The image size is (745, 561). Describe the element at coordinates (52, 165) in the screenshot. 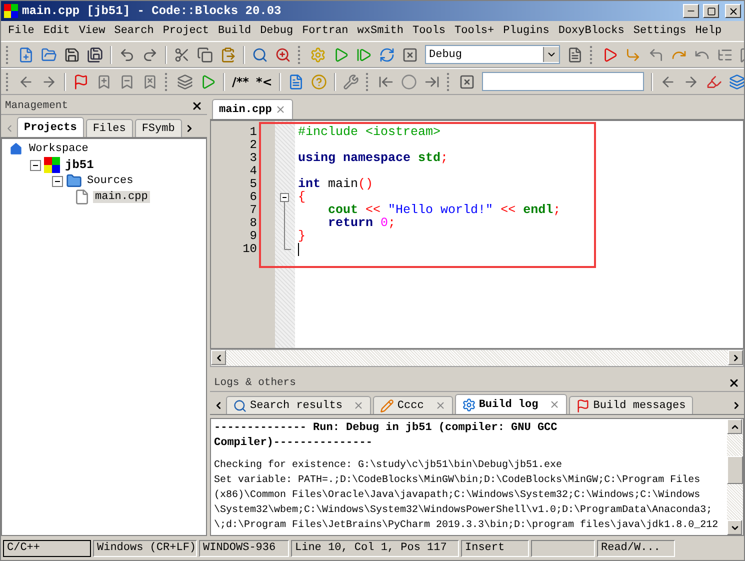

I see `project-icon` at that location.